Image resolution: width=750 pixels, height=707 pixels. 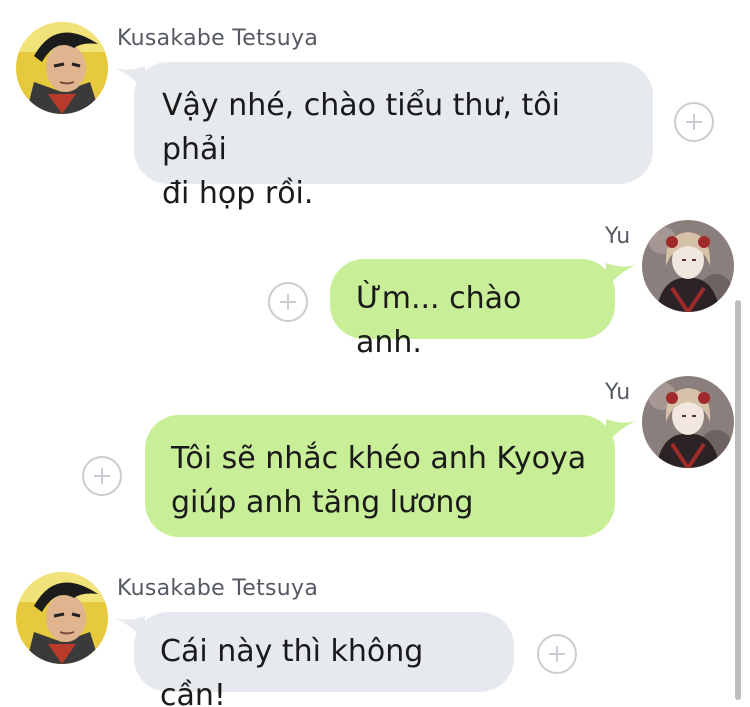 I want to click on message-bubble: Cái này thì không cần!, so click(x=324, y=659).